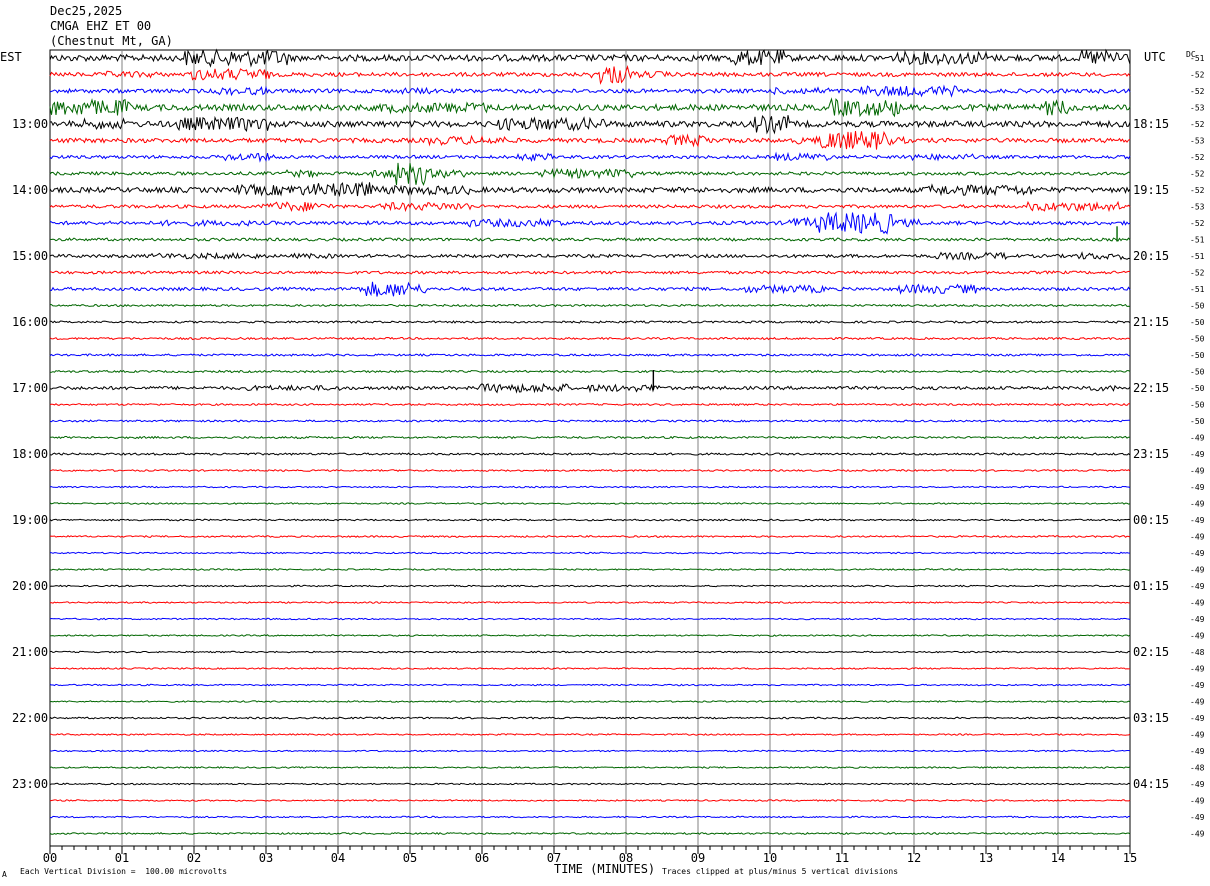  Describe the element at coordinates (50, 858) in the screenshot. I see `x-tick-label-00: 00` at that location.